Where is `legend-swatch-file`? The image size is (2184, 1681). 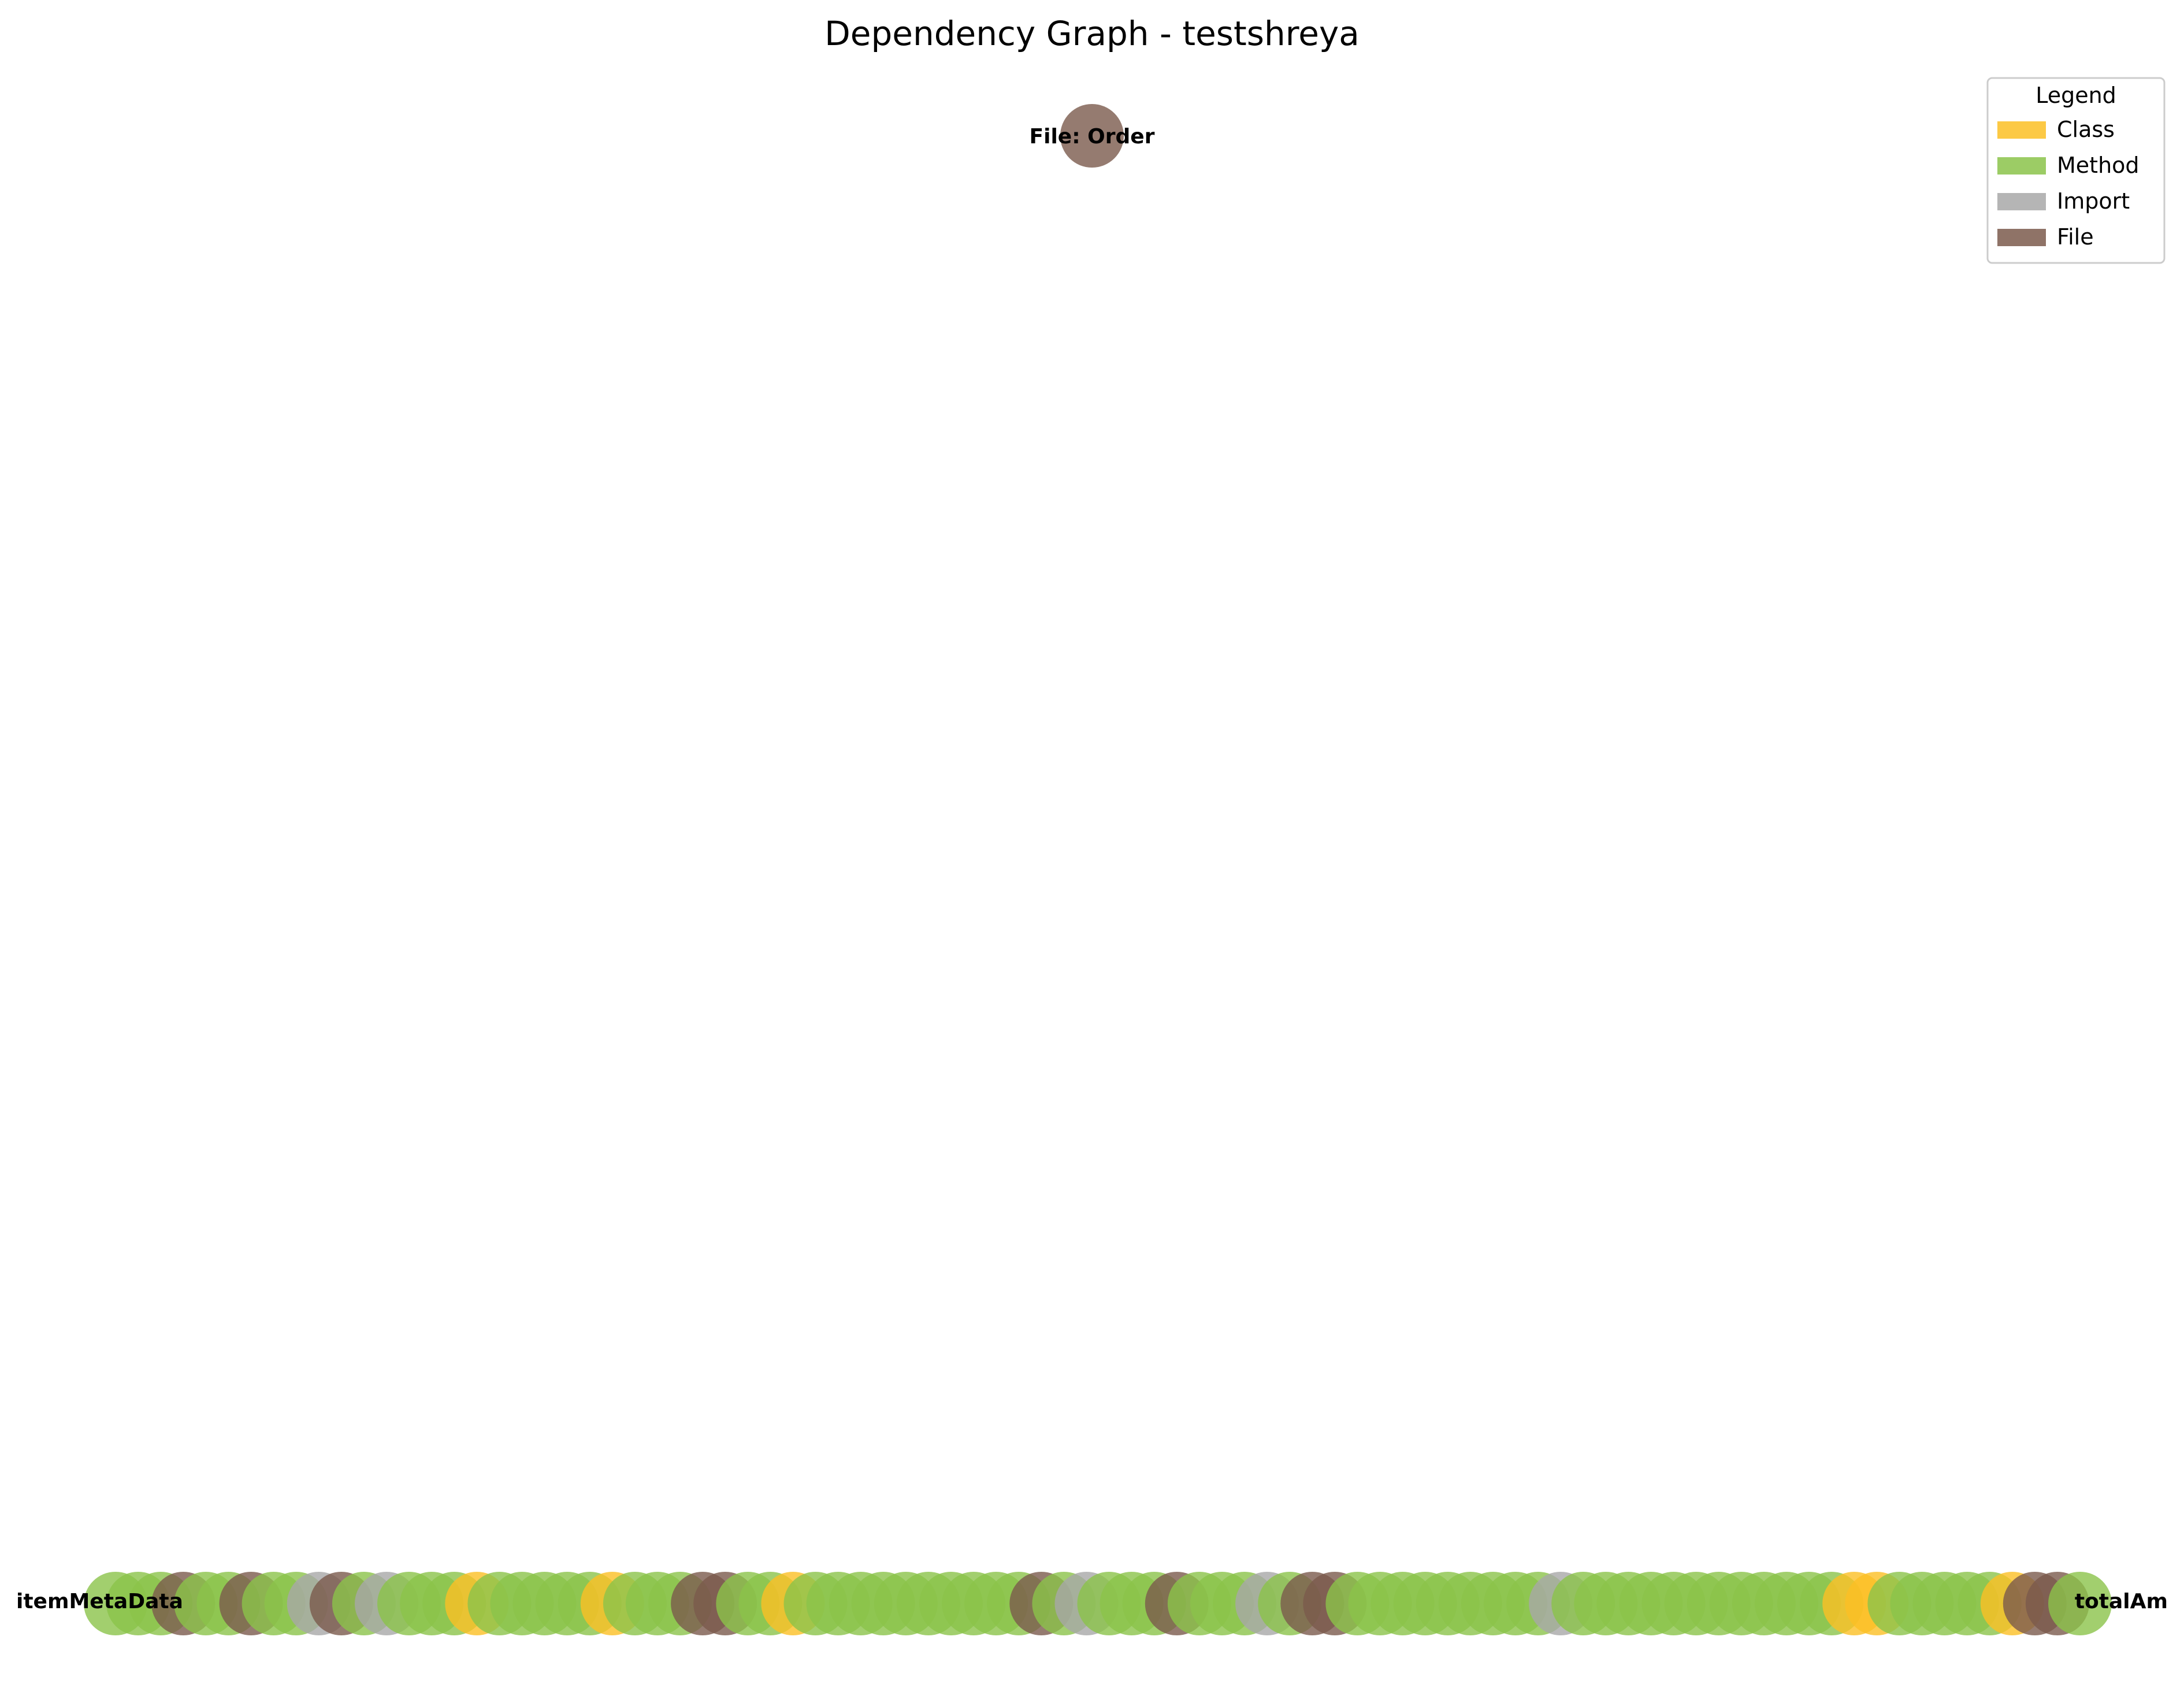 legend-swatch-file is located at coordinates (2021, 238).